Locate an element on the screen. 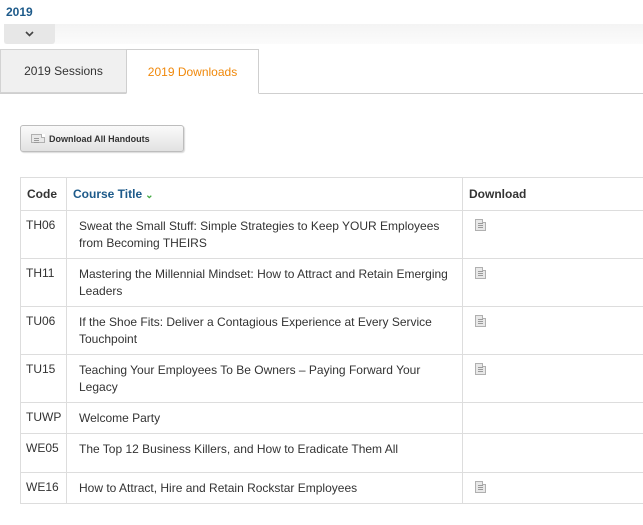 Image resolution: width=643 pixels, height=525 pixels. chevron-down-icon is located at coordinates (29, 34).